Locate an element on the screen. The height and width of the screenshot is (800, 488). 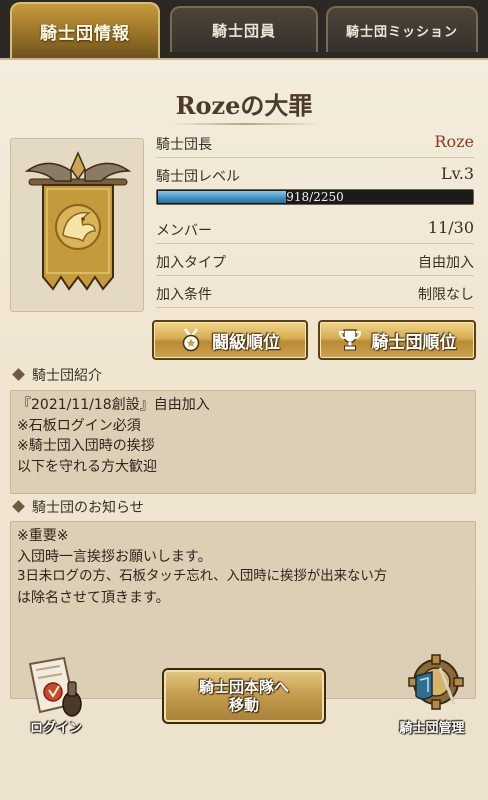
members-row: メンバー 11/30 is located at coordinates (315, 229).